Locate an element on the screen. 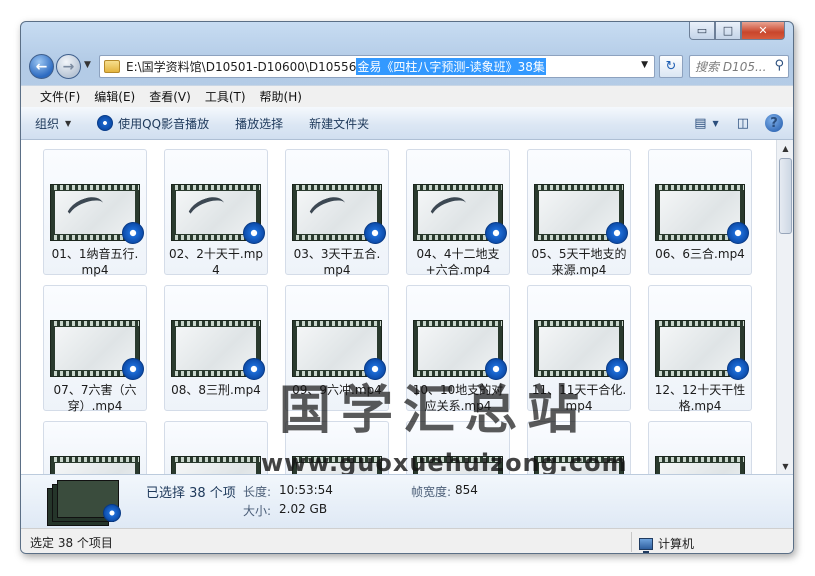 The width and height of the screenshot is (815, 576). organize-label: 组织 is located at coordinates (47, 123).